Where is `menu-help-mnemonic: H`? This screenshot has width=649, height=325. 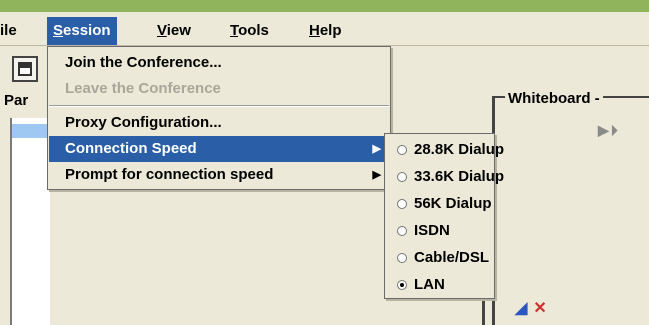 menu-help-mnemonic: H is located at coordinates (314, 30).